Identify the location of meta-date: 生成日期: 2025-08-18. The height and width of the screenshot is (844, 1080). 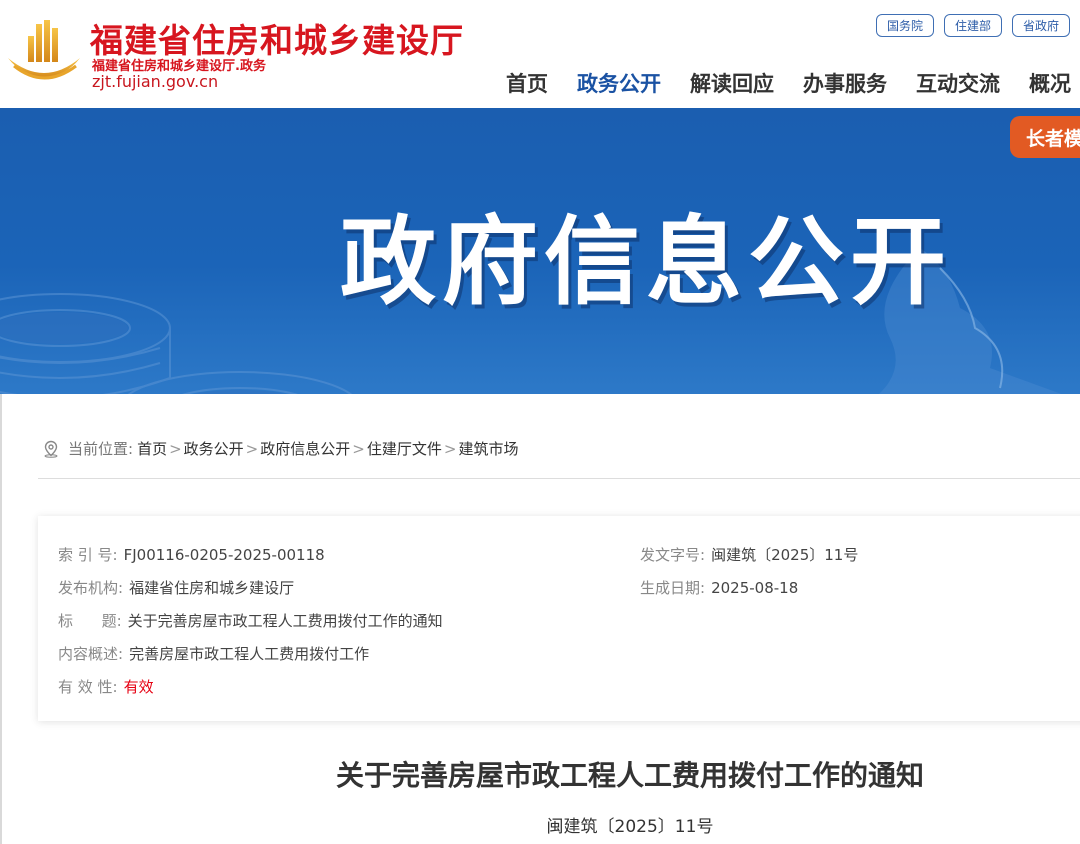
(719, 587).